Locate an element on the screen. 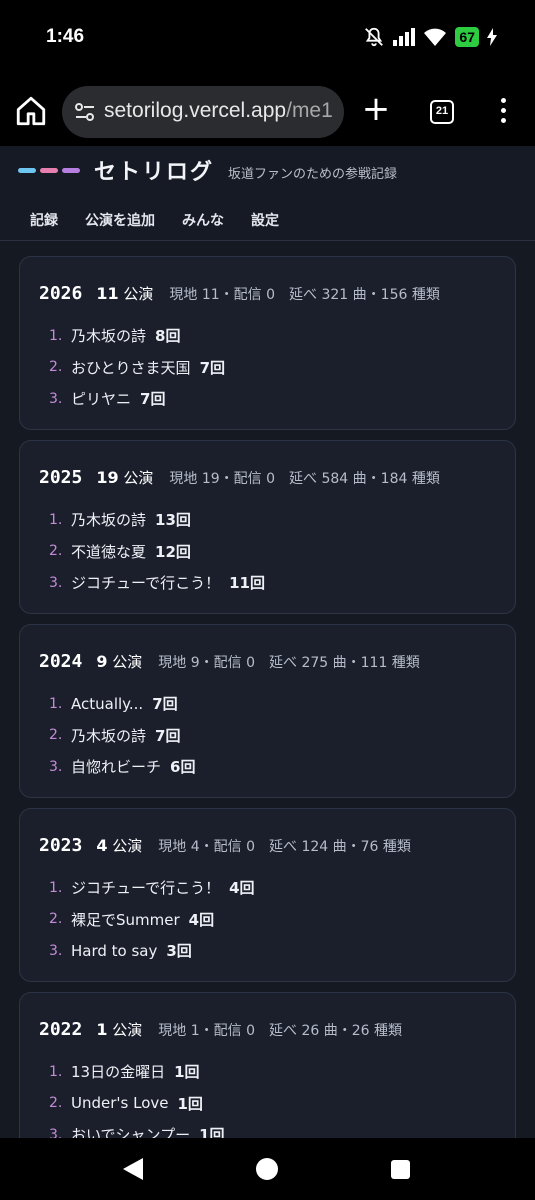  song-rank-item: 2. おひとりさま天国 7回 is located at coordinates (277, 368).